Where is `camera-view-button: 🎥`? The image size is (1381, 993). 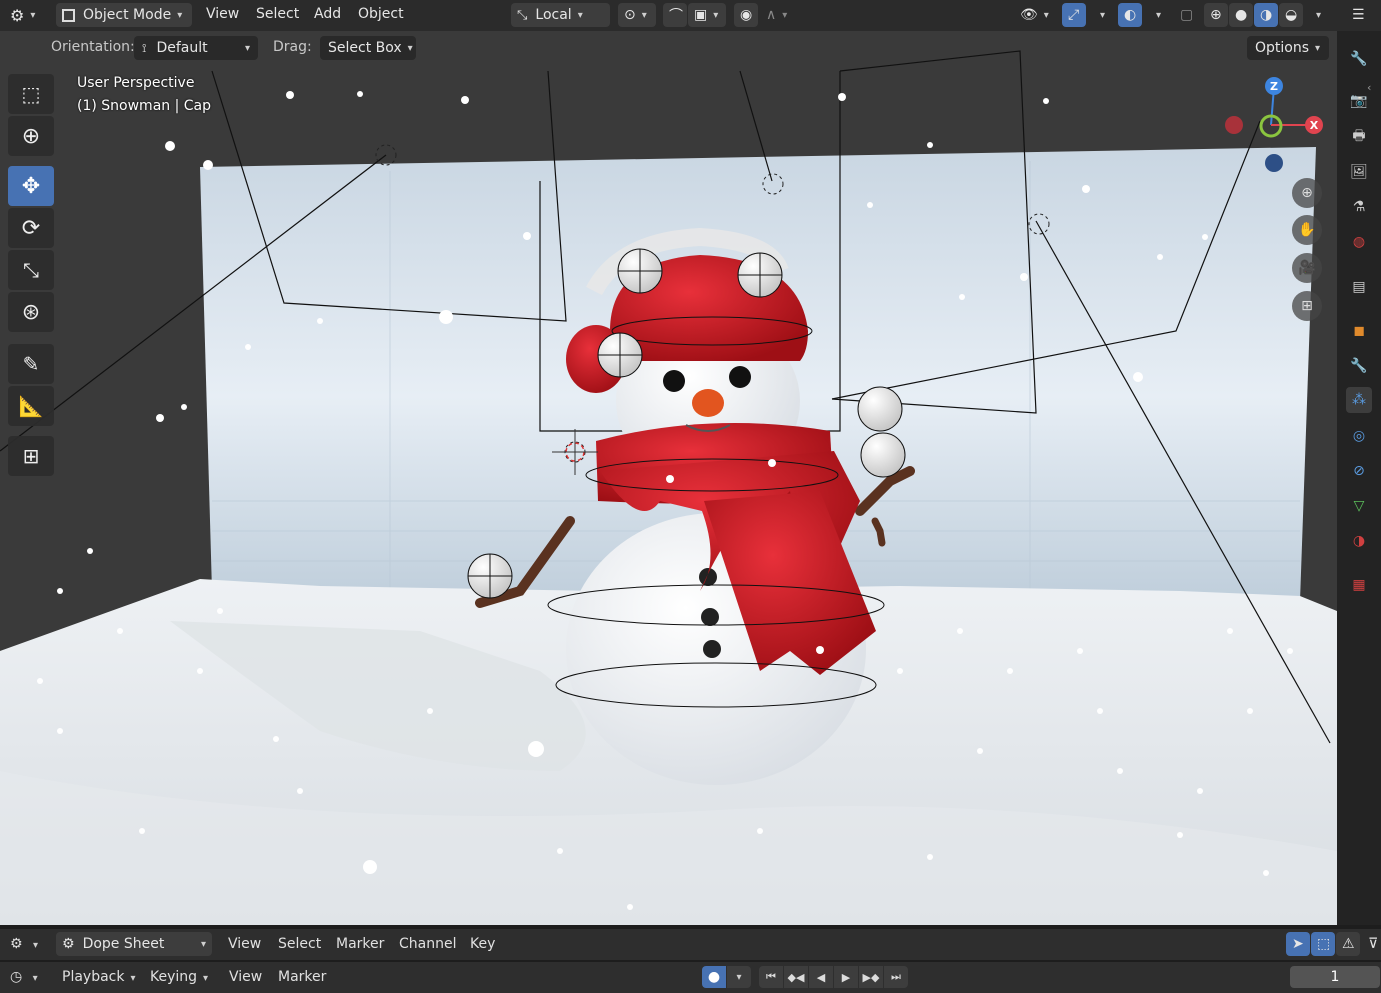 camera-view-button: 🎥 is located at coordinates (1307, 268).